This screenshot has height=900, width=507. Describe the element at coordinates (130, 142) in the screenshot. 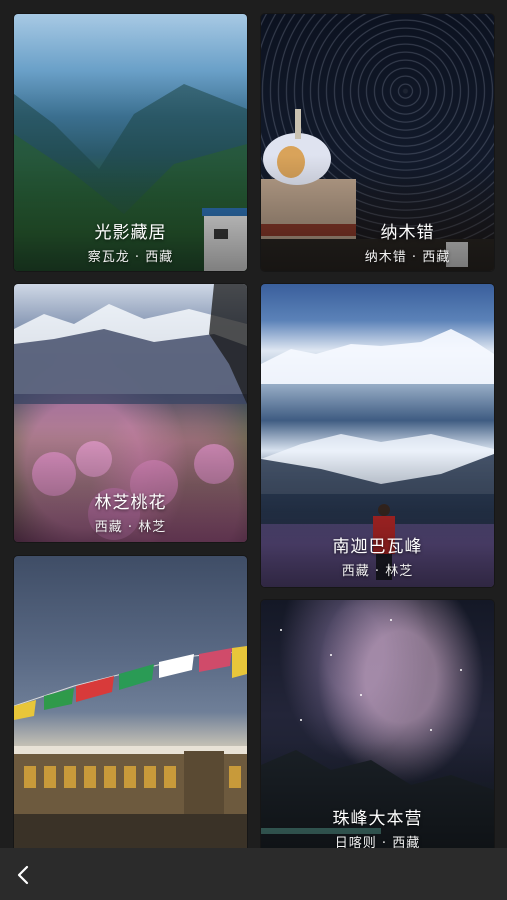

I see `destination-card-guangying: 光影藏居 察瓦龙 · 西藏` at that location.